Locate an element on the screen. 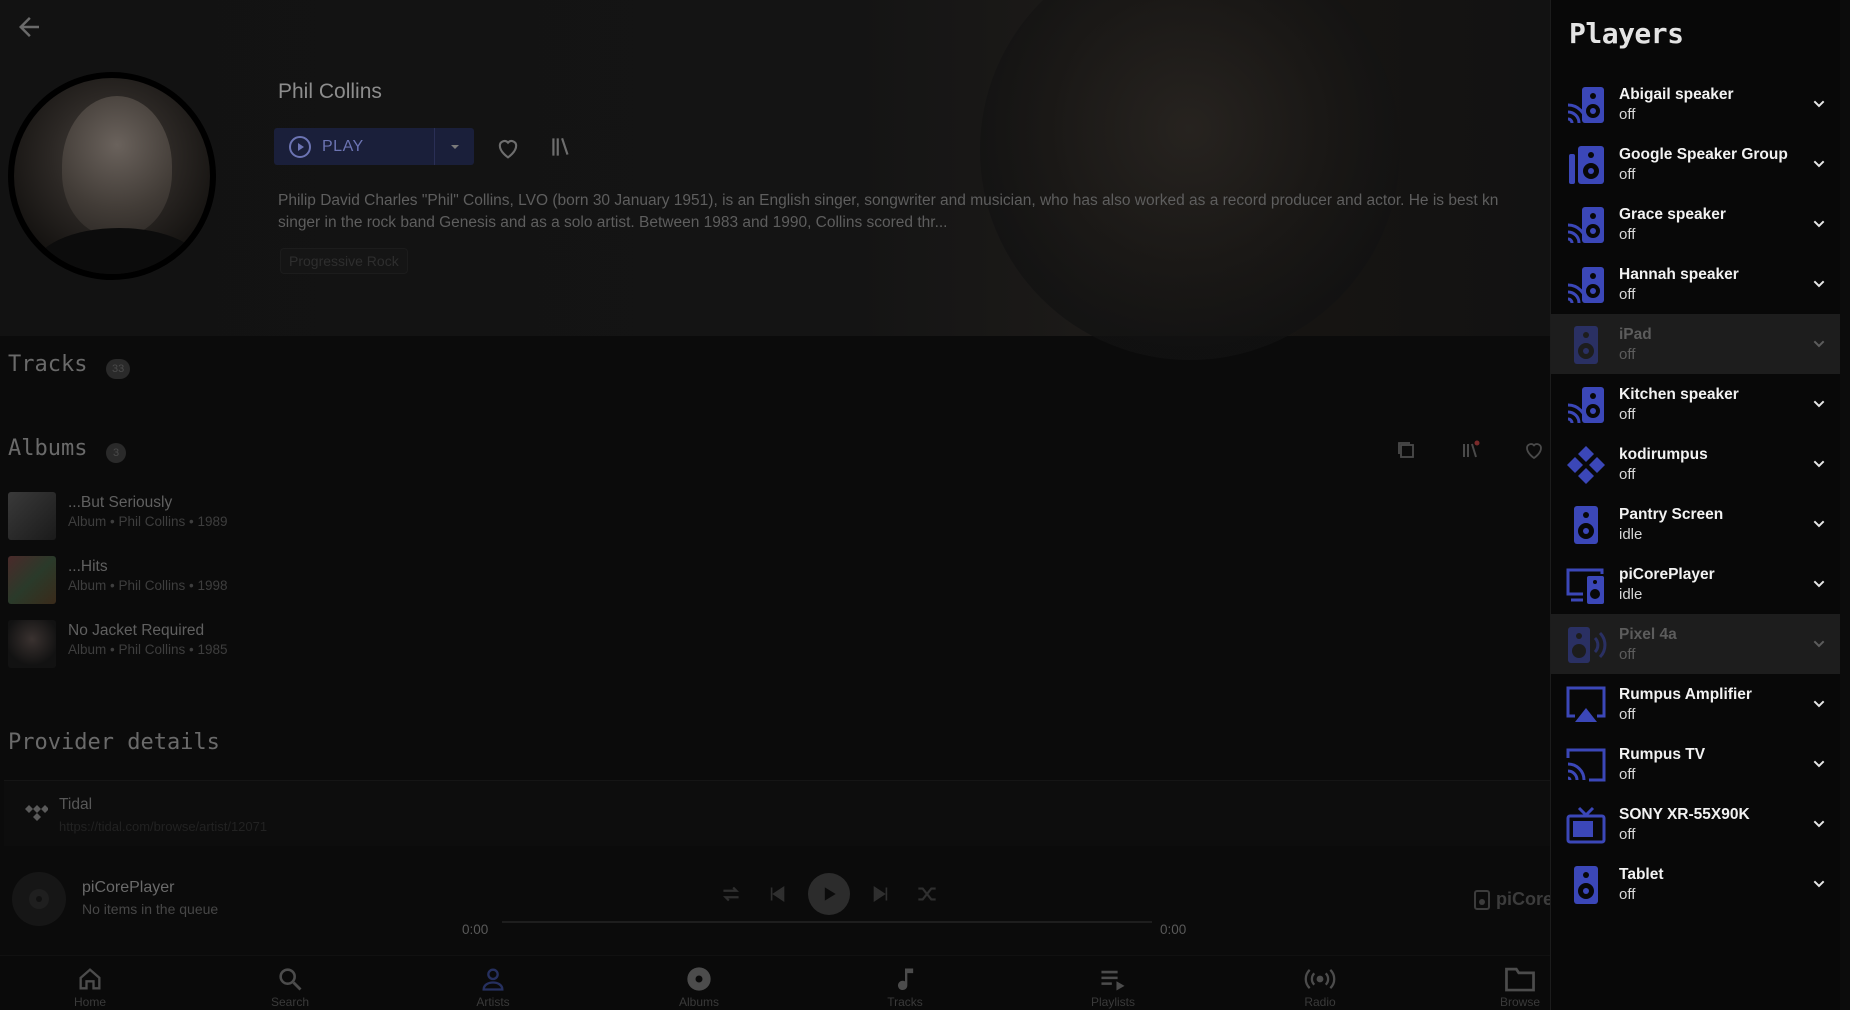 The image size is (1850, 1010). player-item-pantry-screen: Pantry Screen idle is located at coordinates (1696, 524).